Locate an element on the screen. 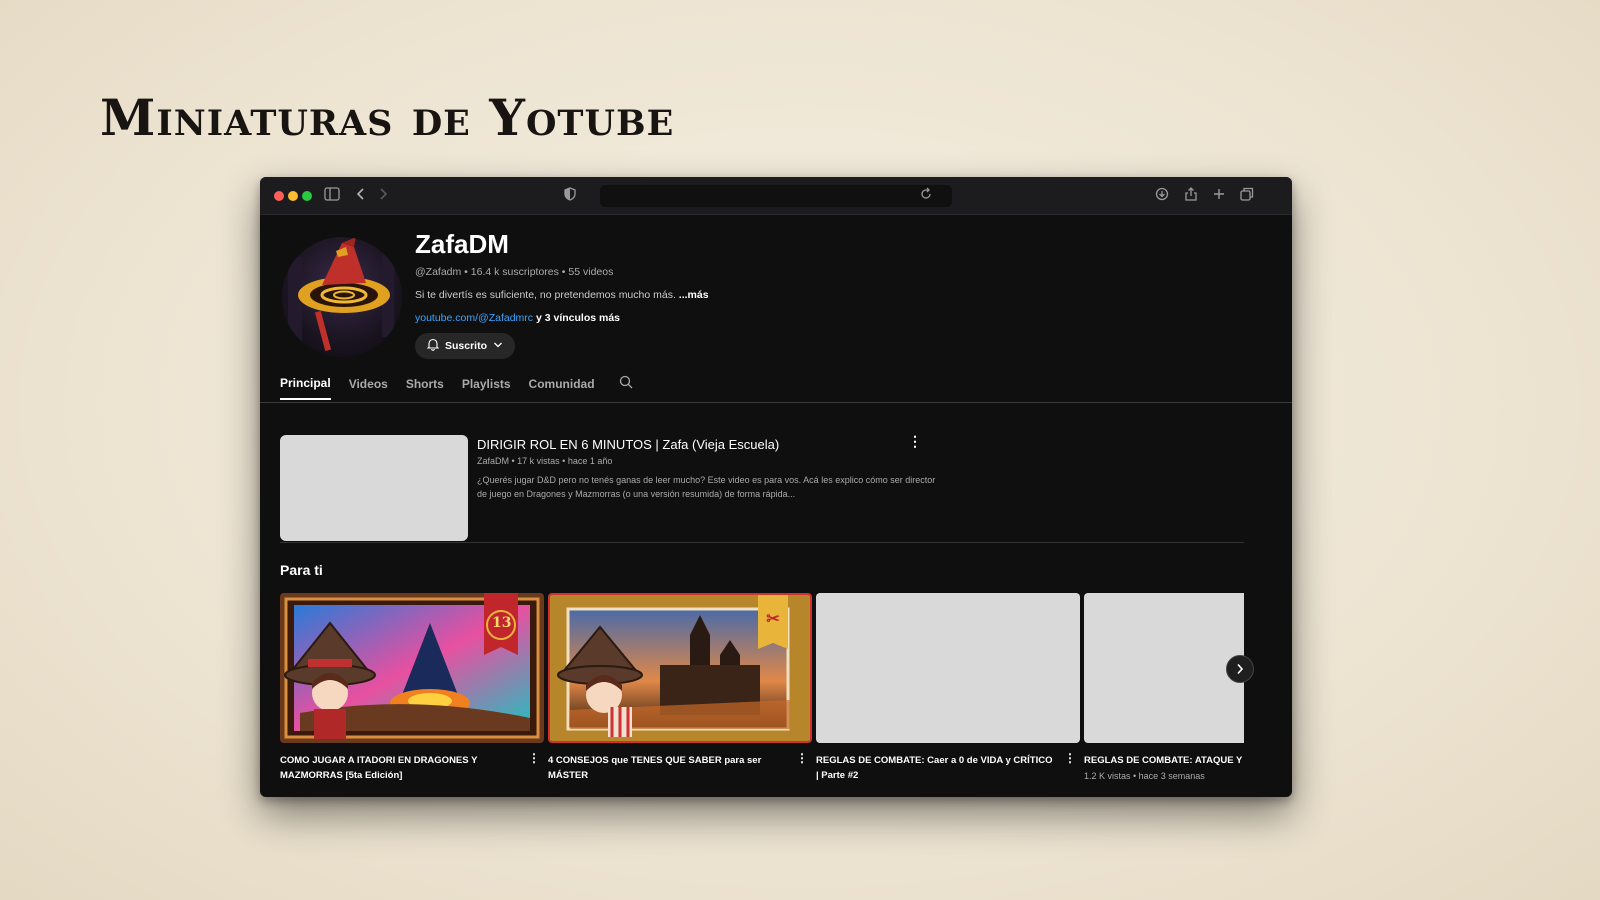  tabs-divider is located at coordinates (776, 402).